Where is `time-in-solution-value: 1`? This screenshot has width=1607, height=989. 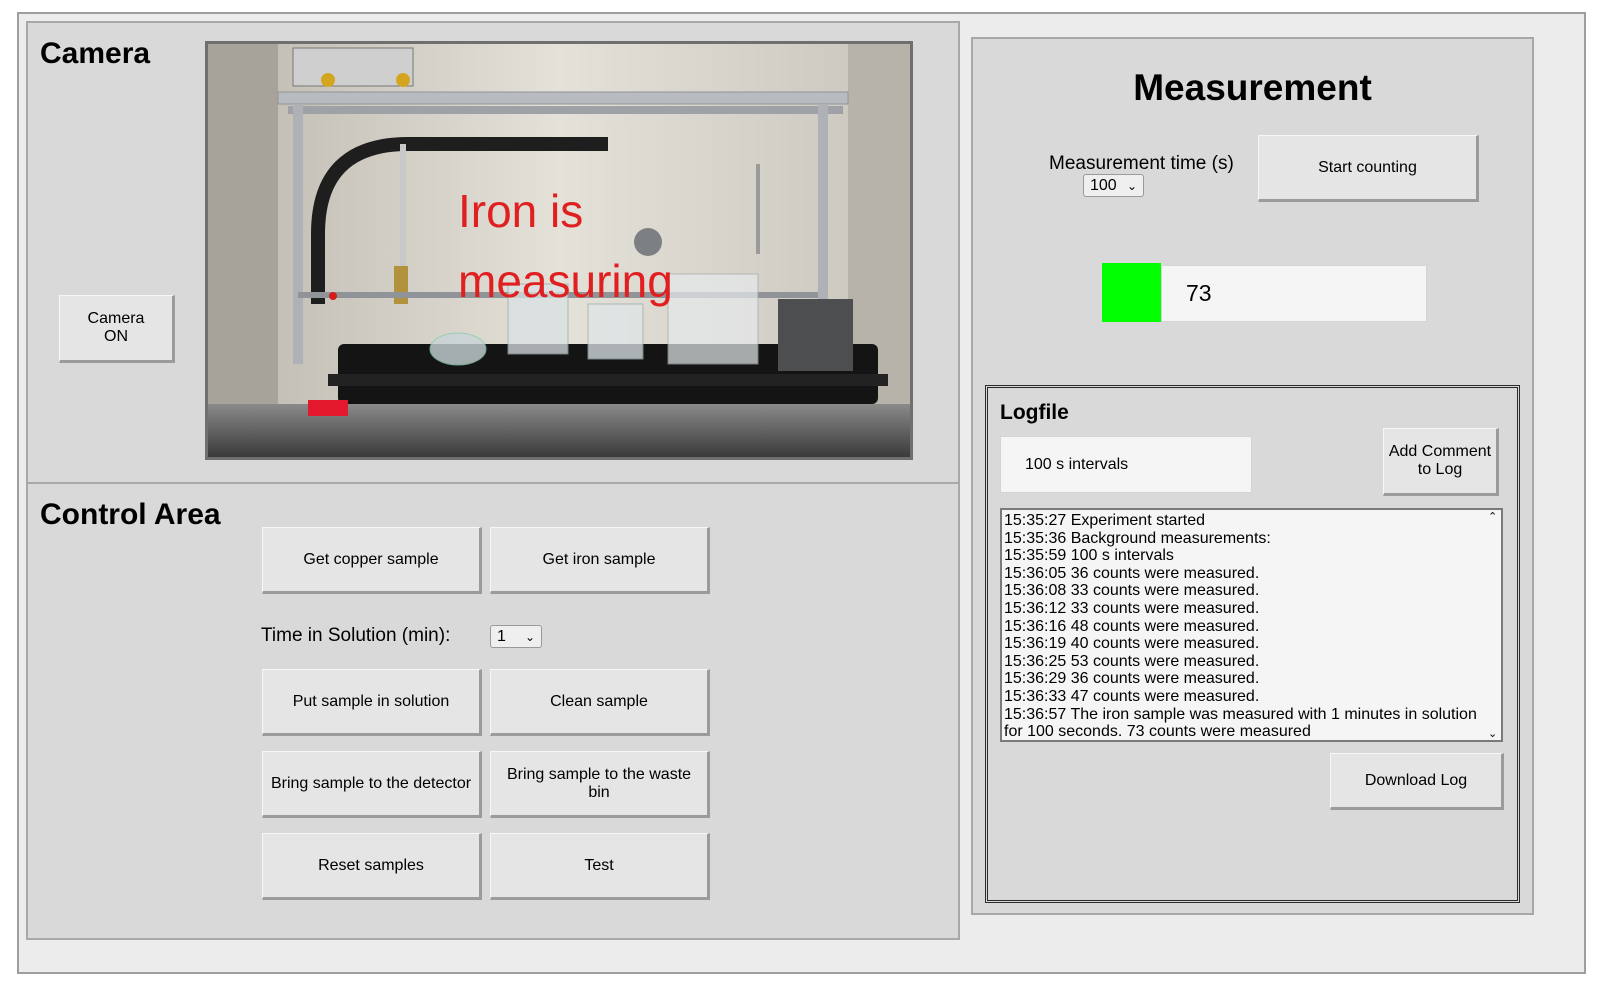 time-in-solution-value: 1 is located at coordinates (501, 636).